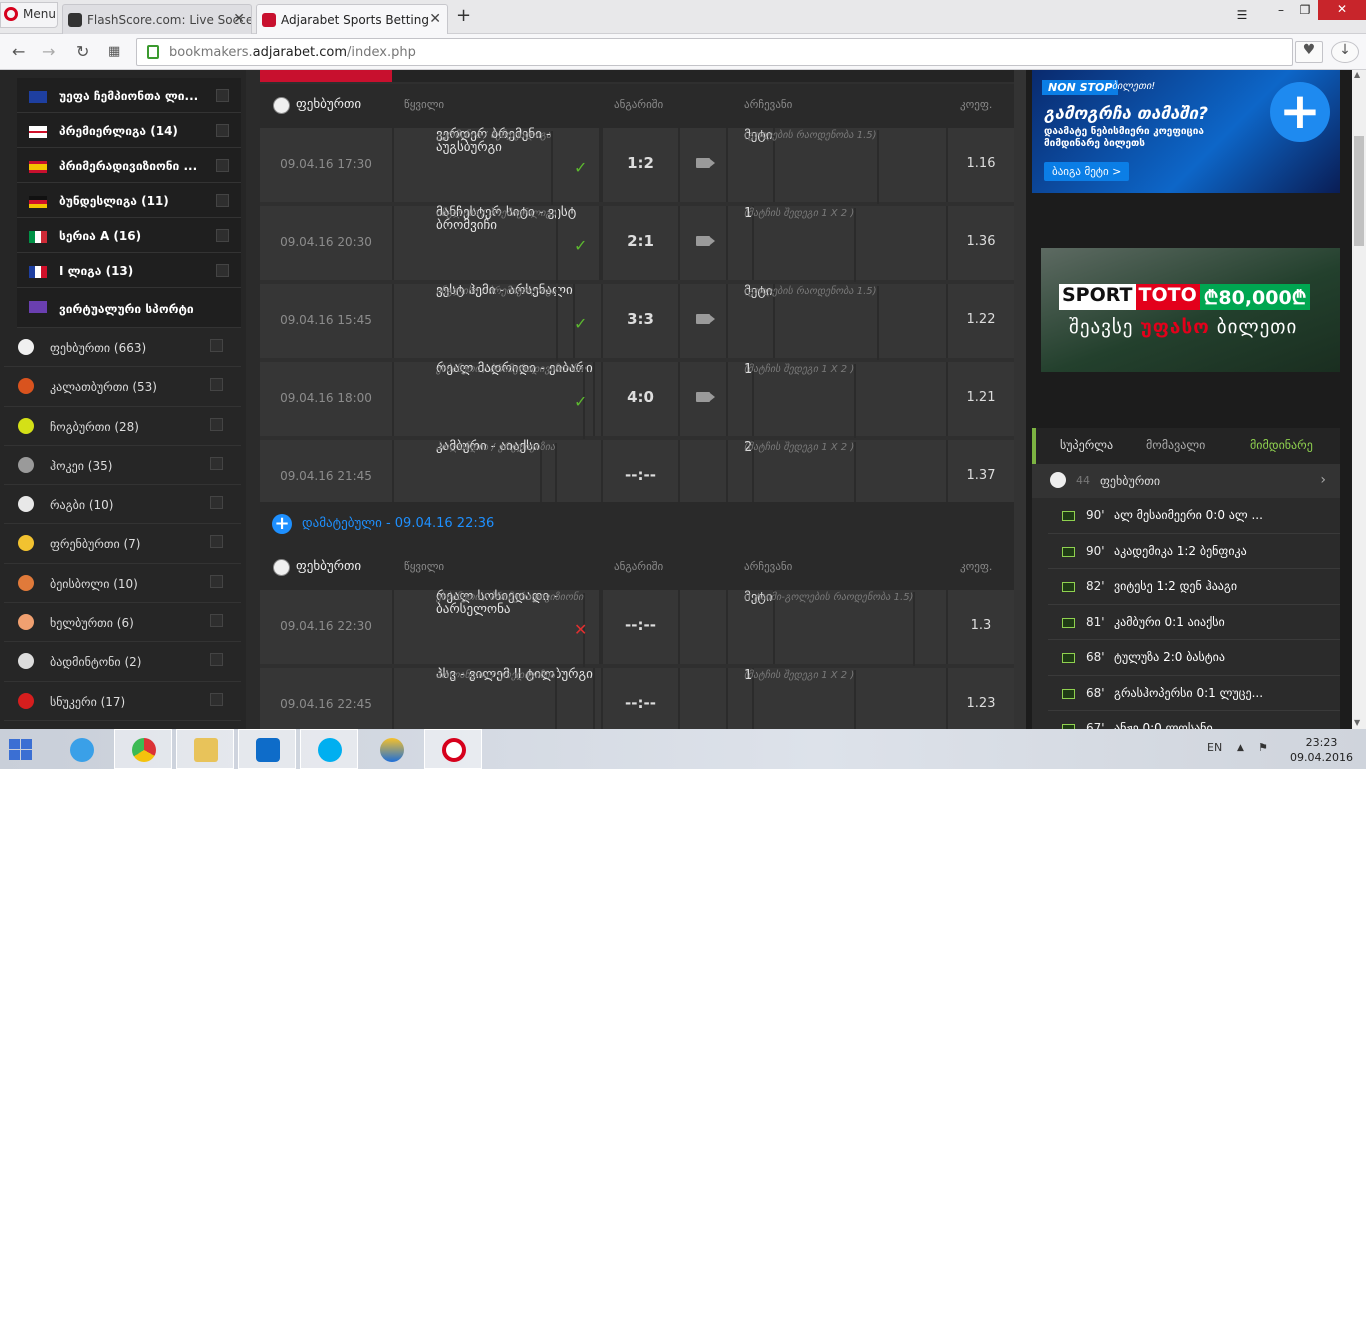  What do you see at coordinates (1321, 750) in the screenshot?
I see `system-clock: 23:23 09.04.2016` at bounding box center [1321, 750].